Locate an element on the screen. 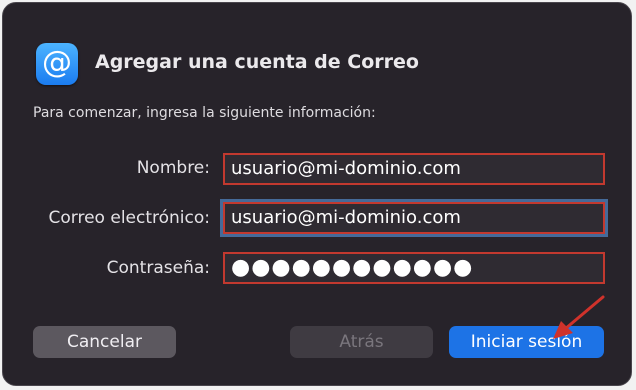 The image size is (636, 390). password-label: Contraseña: is located at coordinates (158, 268).